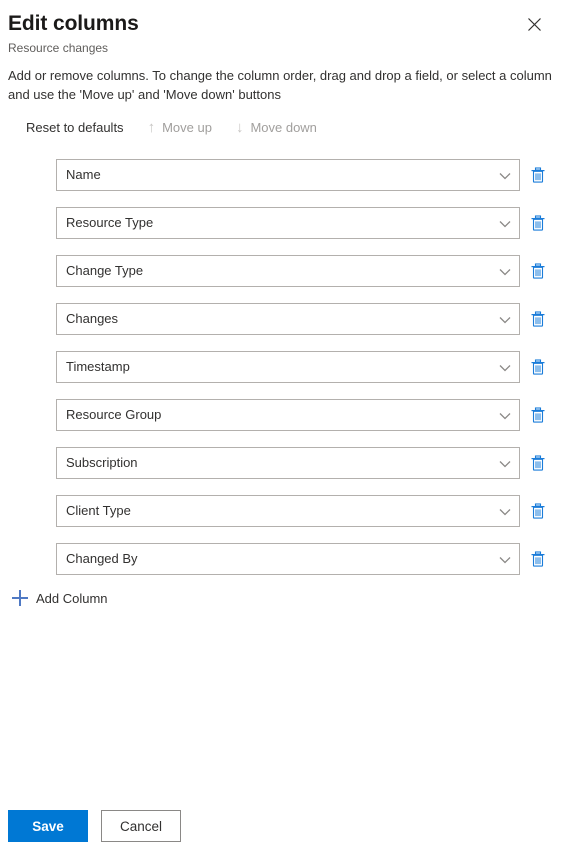  Describe the element at coordinates (48, 826) in the screenshot. I see `save-button: Save` at that location.